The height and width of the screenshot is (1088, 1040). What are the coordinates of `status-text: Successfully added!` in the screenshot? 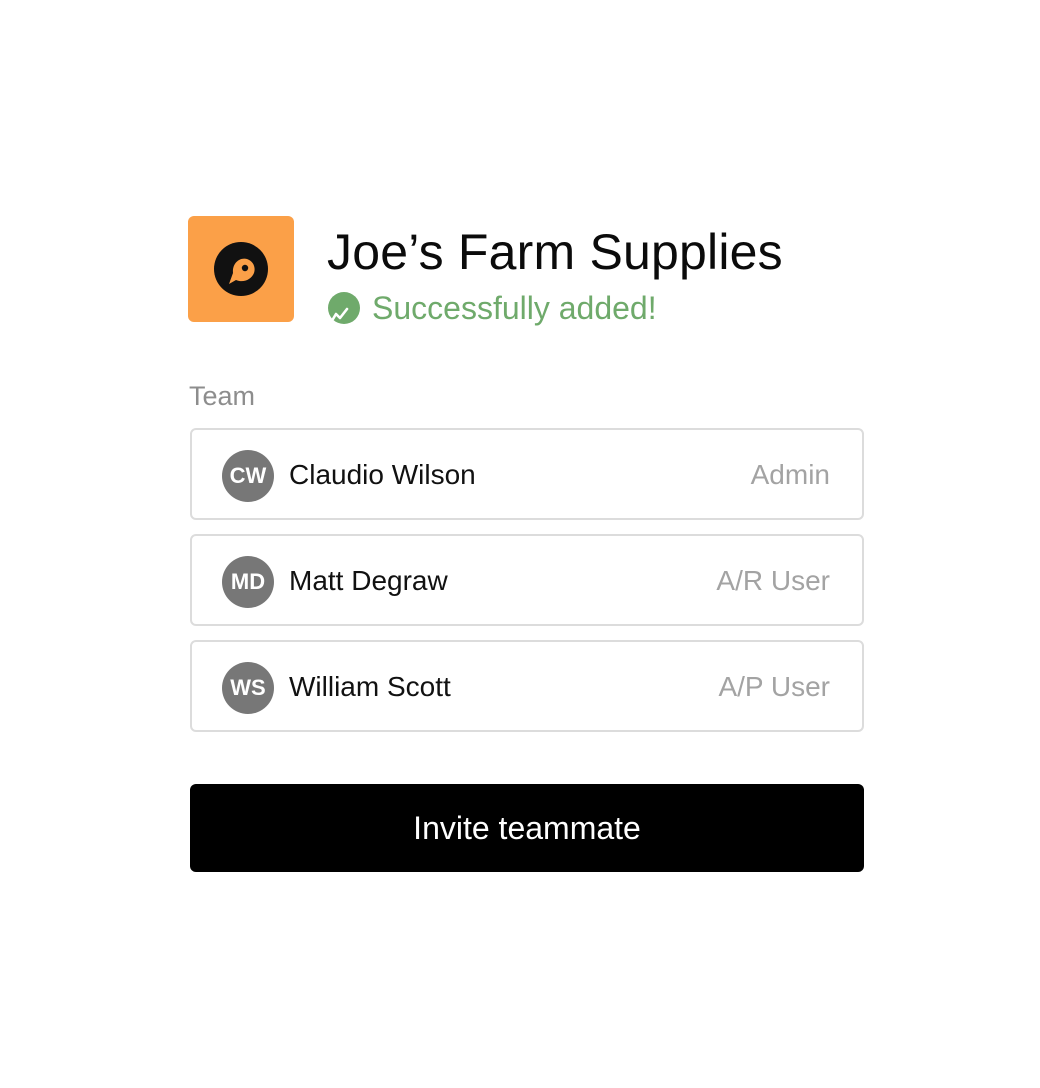 It's located at (514, 308).